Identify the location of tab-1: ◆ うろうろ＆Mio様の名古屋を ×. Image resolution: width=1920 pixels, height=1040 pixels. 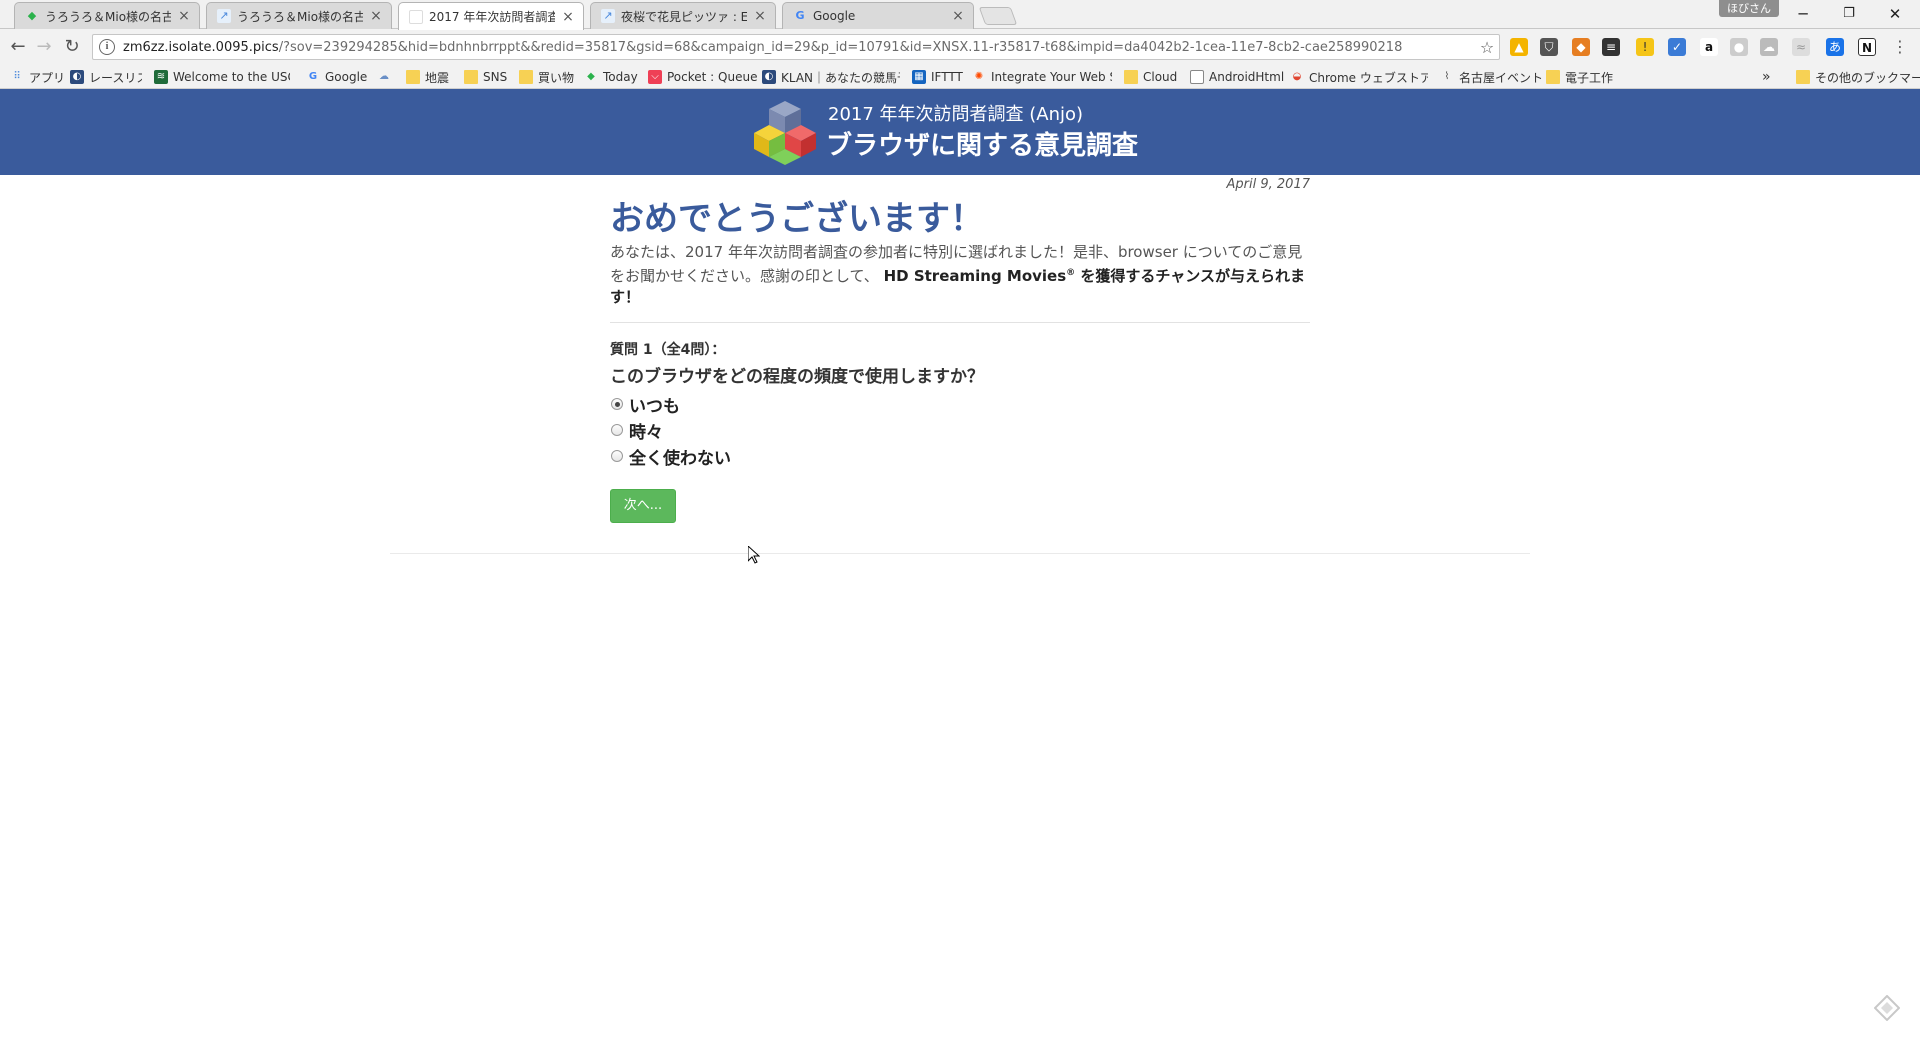
(107, 15).